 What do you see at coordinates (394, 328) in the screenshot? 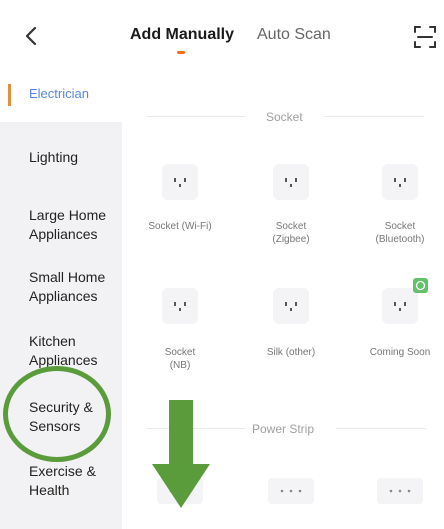
I see `device-coming-soon: Coming Soon` at bounding box center [394, 328].